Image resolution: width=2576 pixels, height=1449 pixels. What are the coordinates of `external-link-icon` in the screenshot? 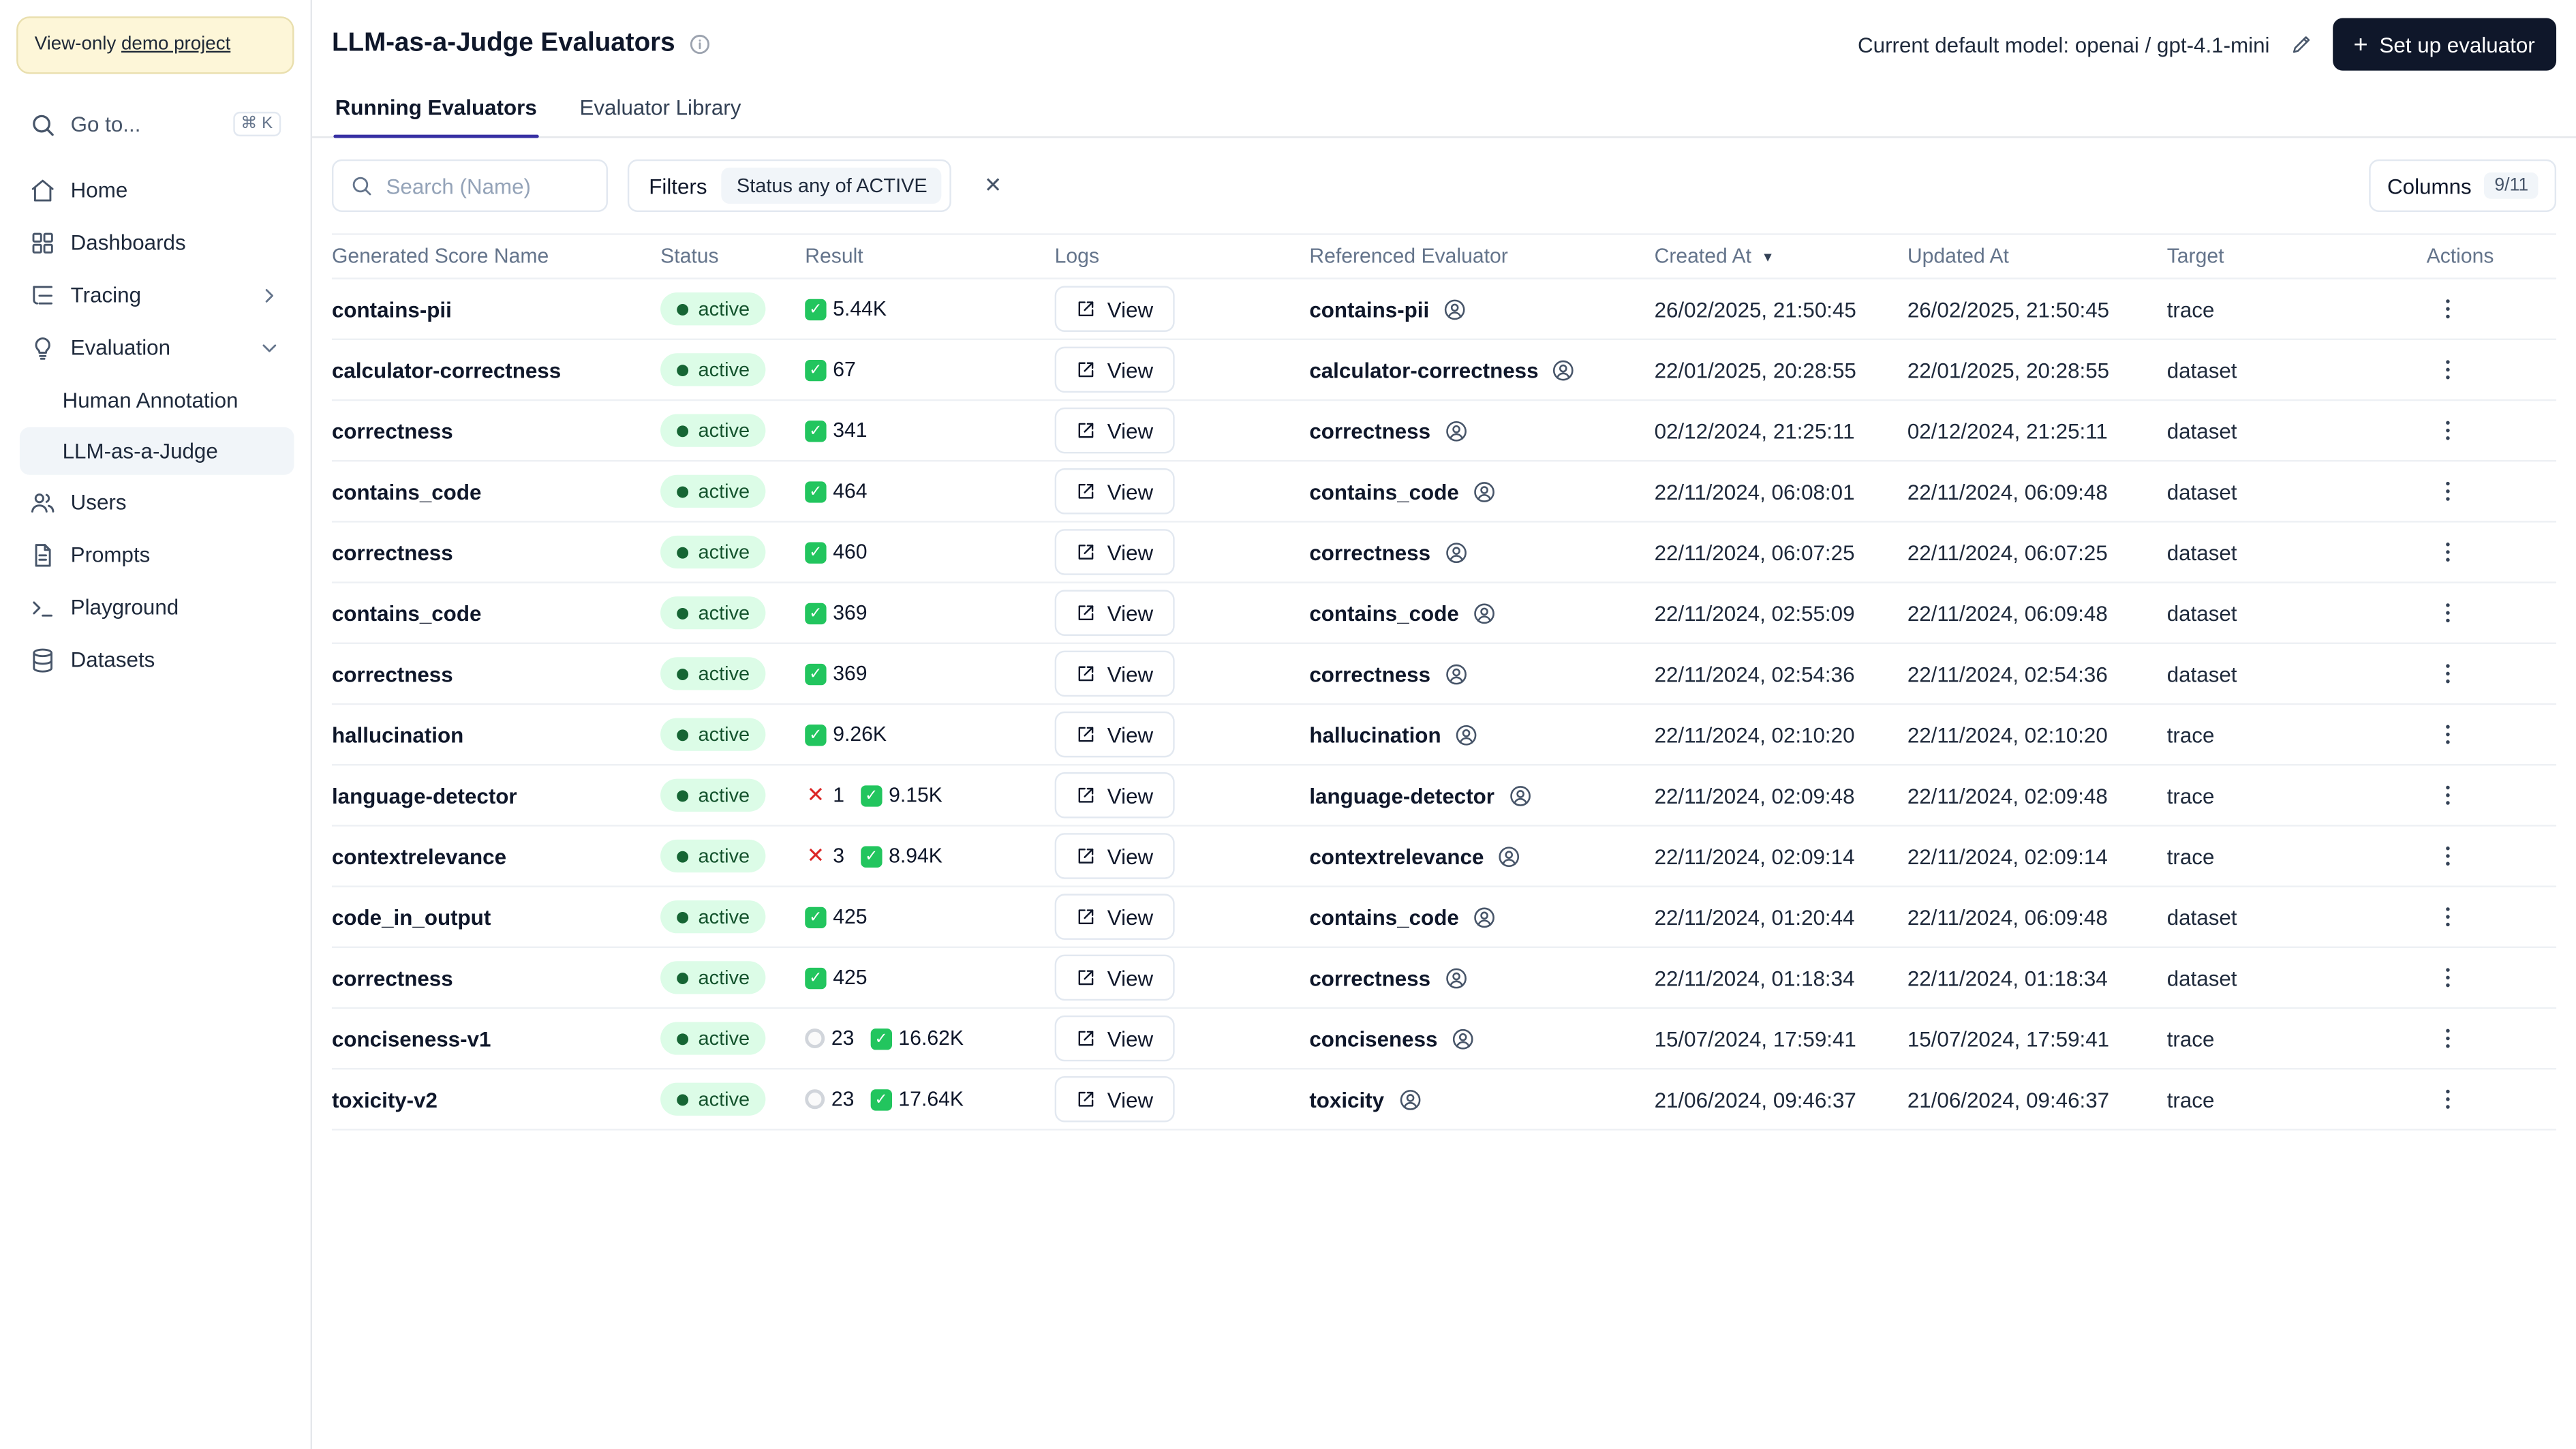 It's located at (1086, 1038).